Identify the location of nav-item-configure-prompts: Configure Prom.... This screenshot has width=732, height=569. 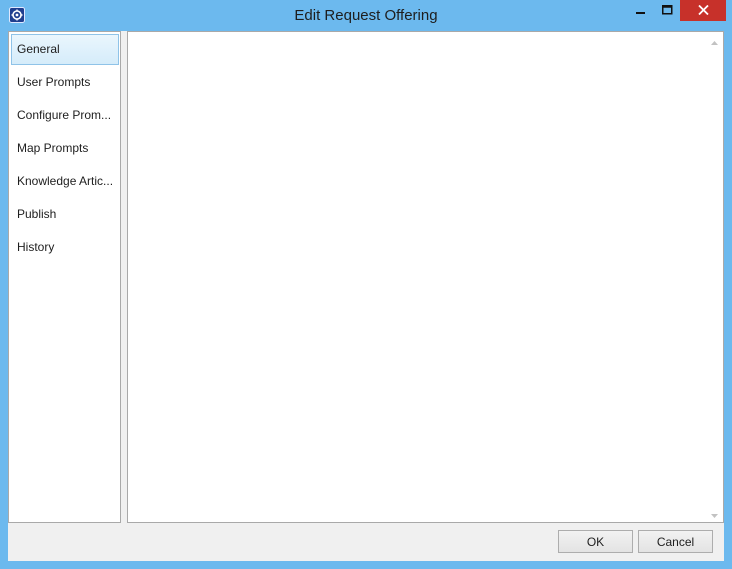
(65, 115).